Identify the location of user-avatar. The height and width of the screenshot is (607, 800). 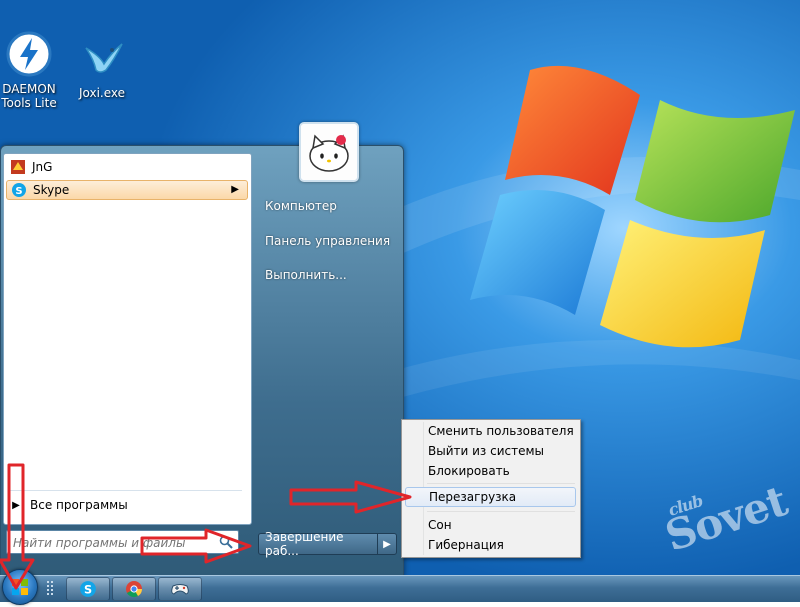
(329, 152).